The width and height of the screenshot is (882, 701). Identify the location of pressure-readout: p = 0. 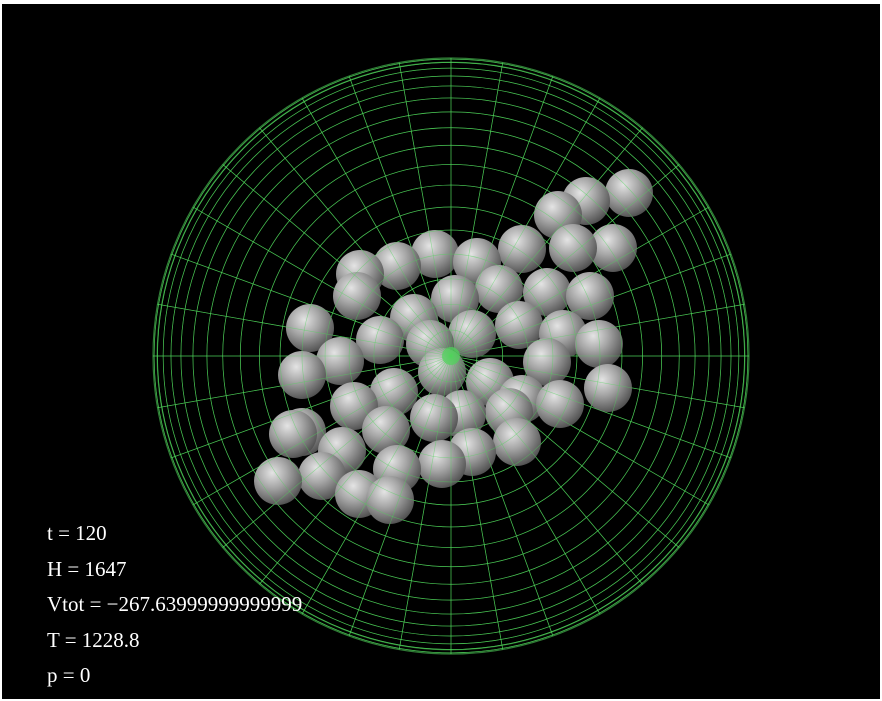
(69, 675).